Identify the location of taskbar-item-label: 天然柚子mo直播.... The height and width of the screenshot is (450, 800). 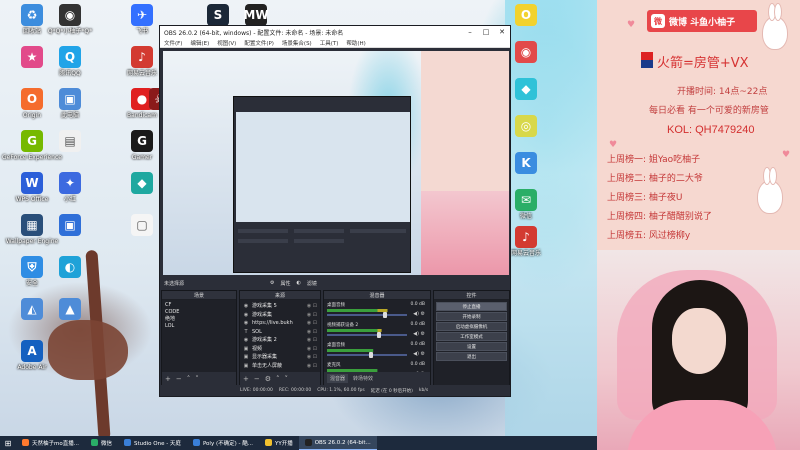
(55, 443).